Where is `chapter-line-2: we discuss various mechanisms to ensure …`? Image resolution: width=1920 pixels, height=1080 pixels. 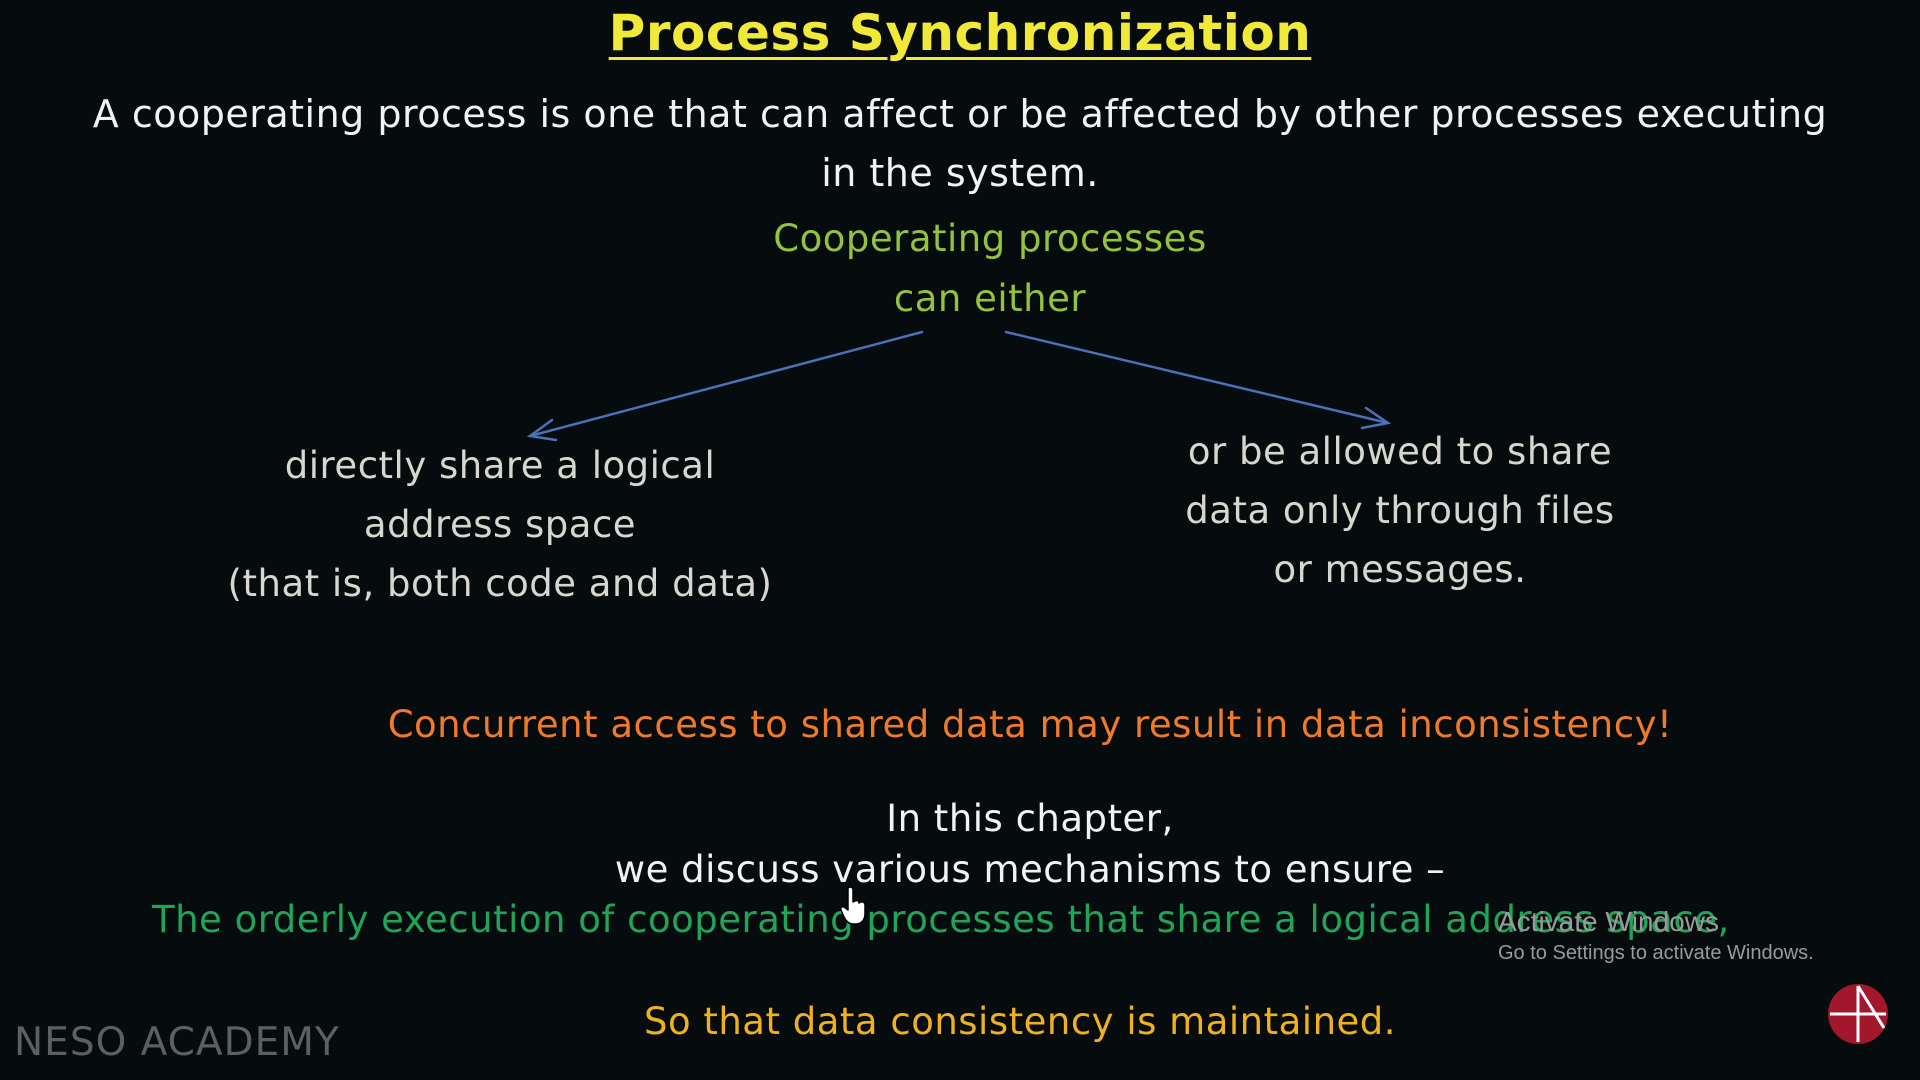 chapter-line-2: we discuss various mechanisms to ensure … is located at coordinates (1030, 869).